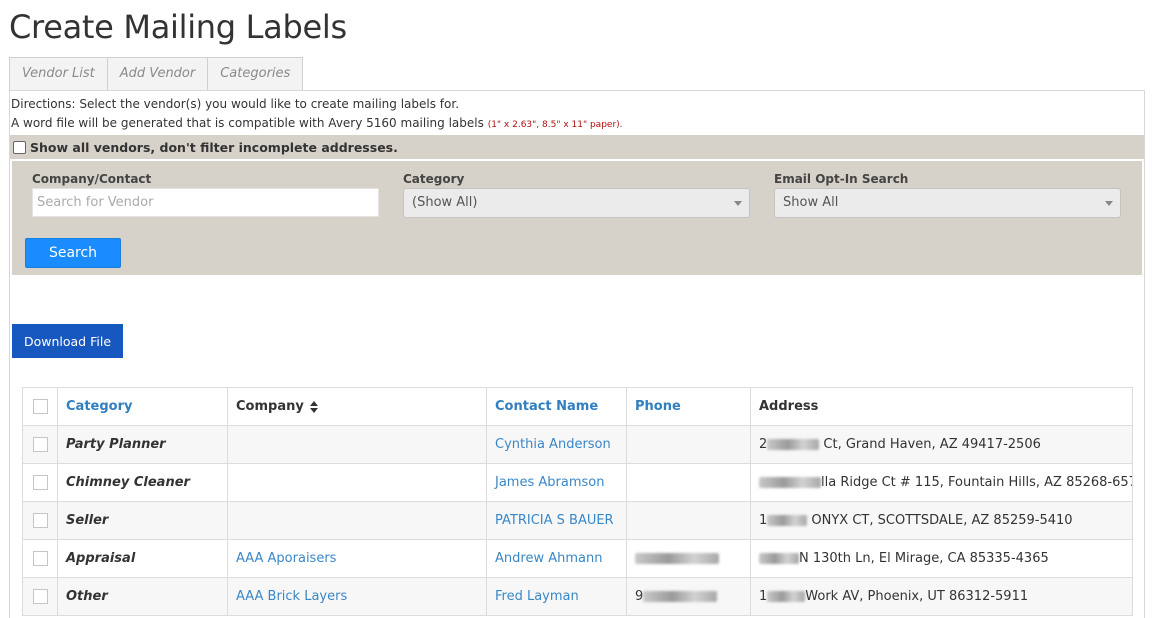  I want to click on select-all-cell, so click(40, 406).